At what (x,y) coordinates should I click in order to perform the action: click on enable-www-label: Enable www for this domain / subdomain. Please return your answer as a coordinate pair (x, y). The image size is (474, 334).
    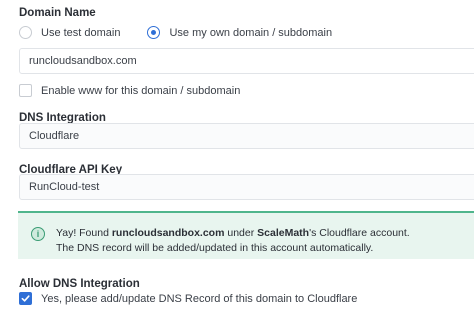
    Looking at the image, I should click on (140, 91).